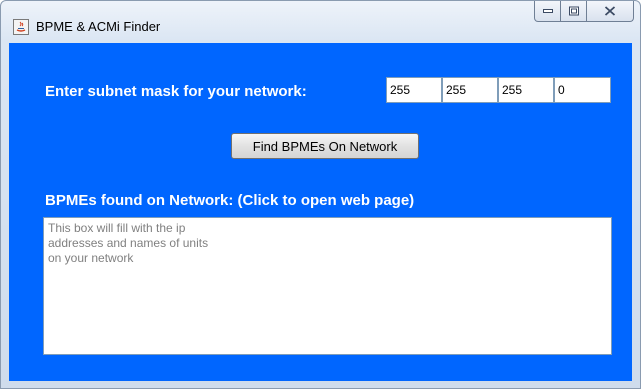  I want to click on subnet-octet-3-input, so click(526, 90).